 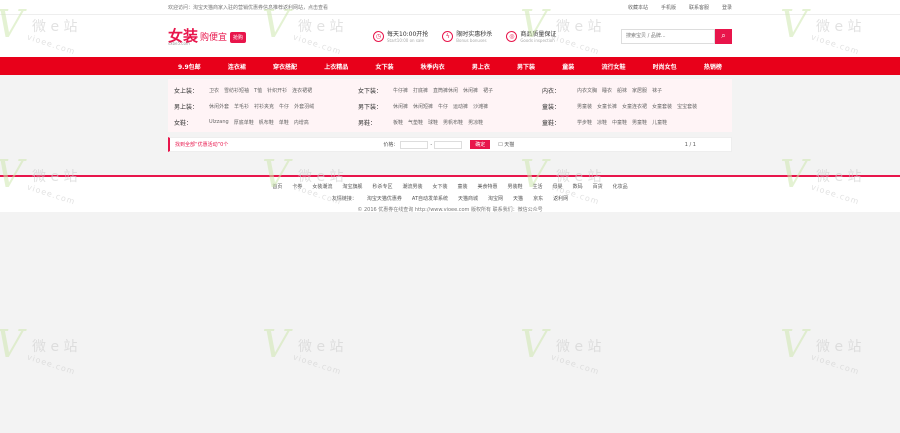 I want to click on category-link: 裙子, so click(x=488, y=90).